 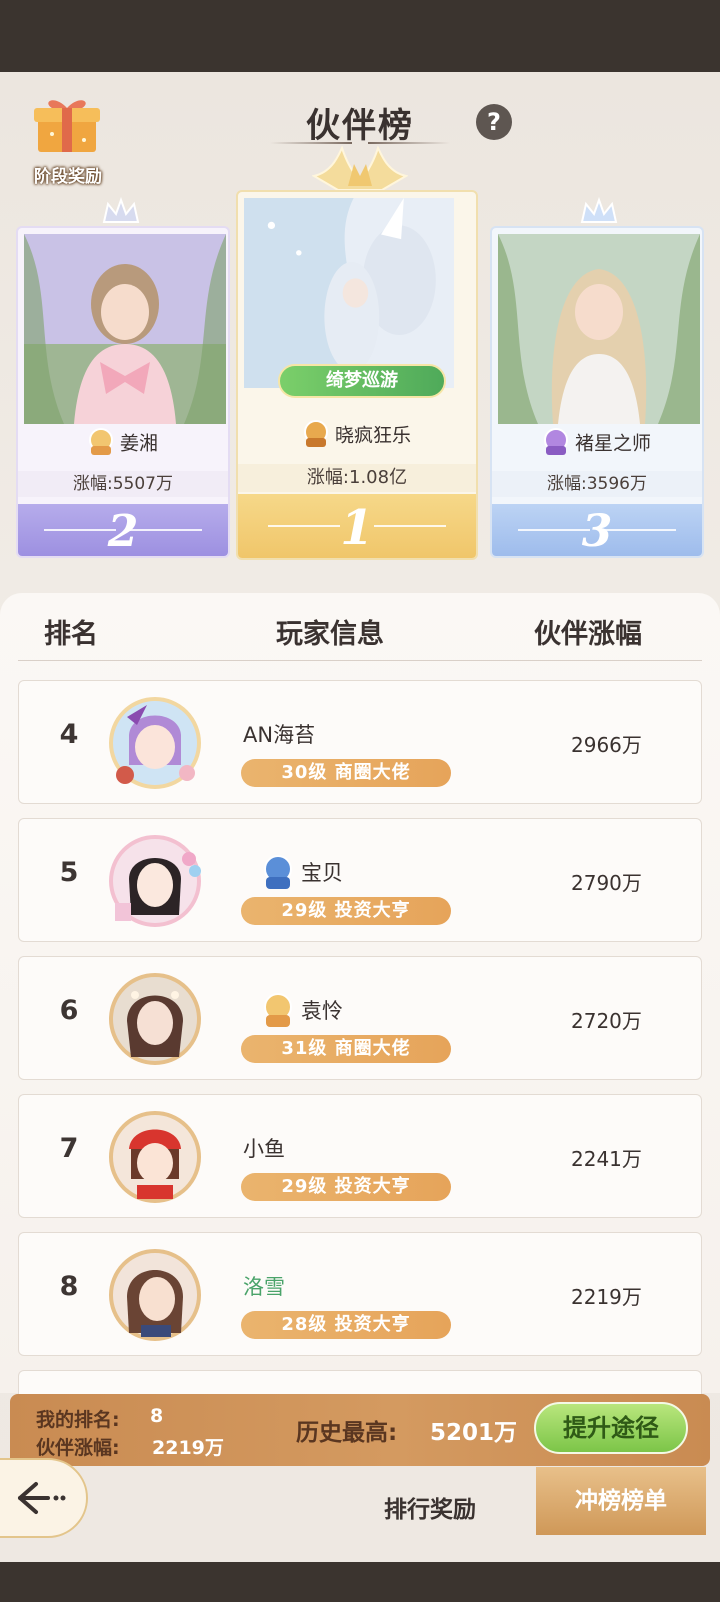 What do you see at coordinates (409, 143) in the screenshot?
I see `title-decoration-right` at bounding box center [409, 143].